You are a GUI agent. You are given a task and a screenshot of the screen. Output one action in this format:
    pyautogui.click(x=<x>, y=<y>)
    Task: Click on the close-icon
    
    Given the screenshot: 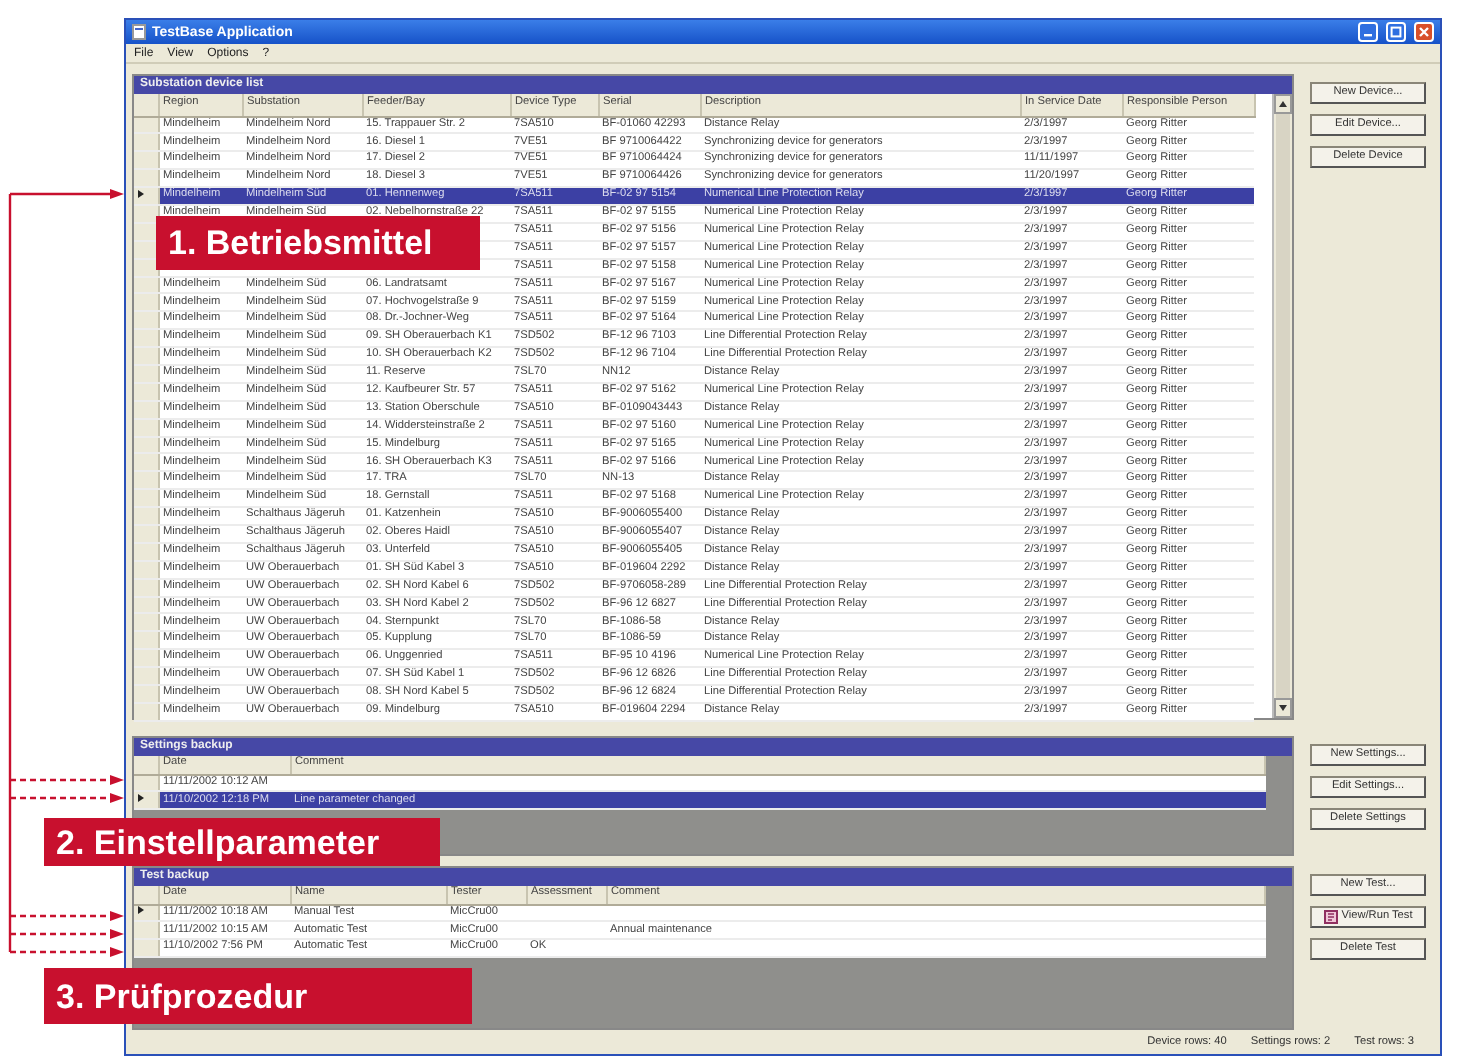 What is the action you would take?
    pyautogui.click(x=1424, y=32)
    